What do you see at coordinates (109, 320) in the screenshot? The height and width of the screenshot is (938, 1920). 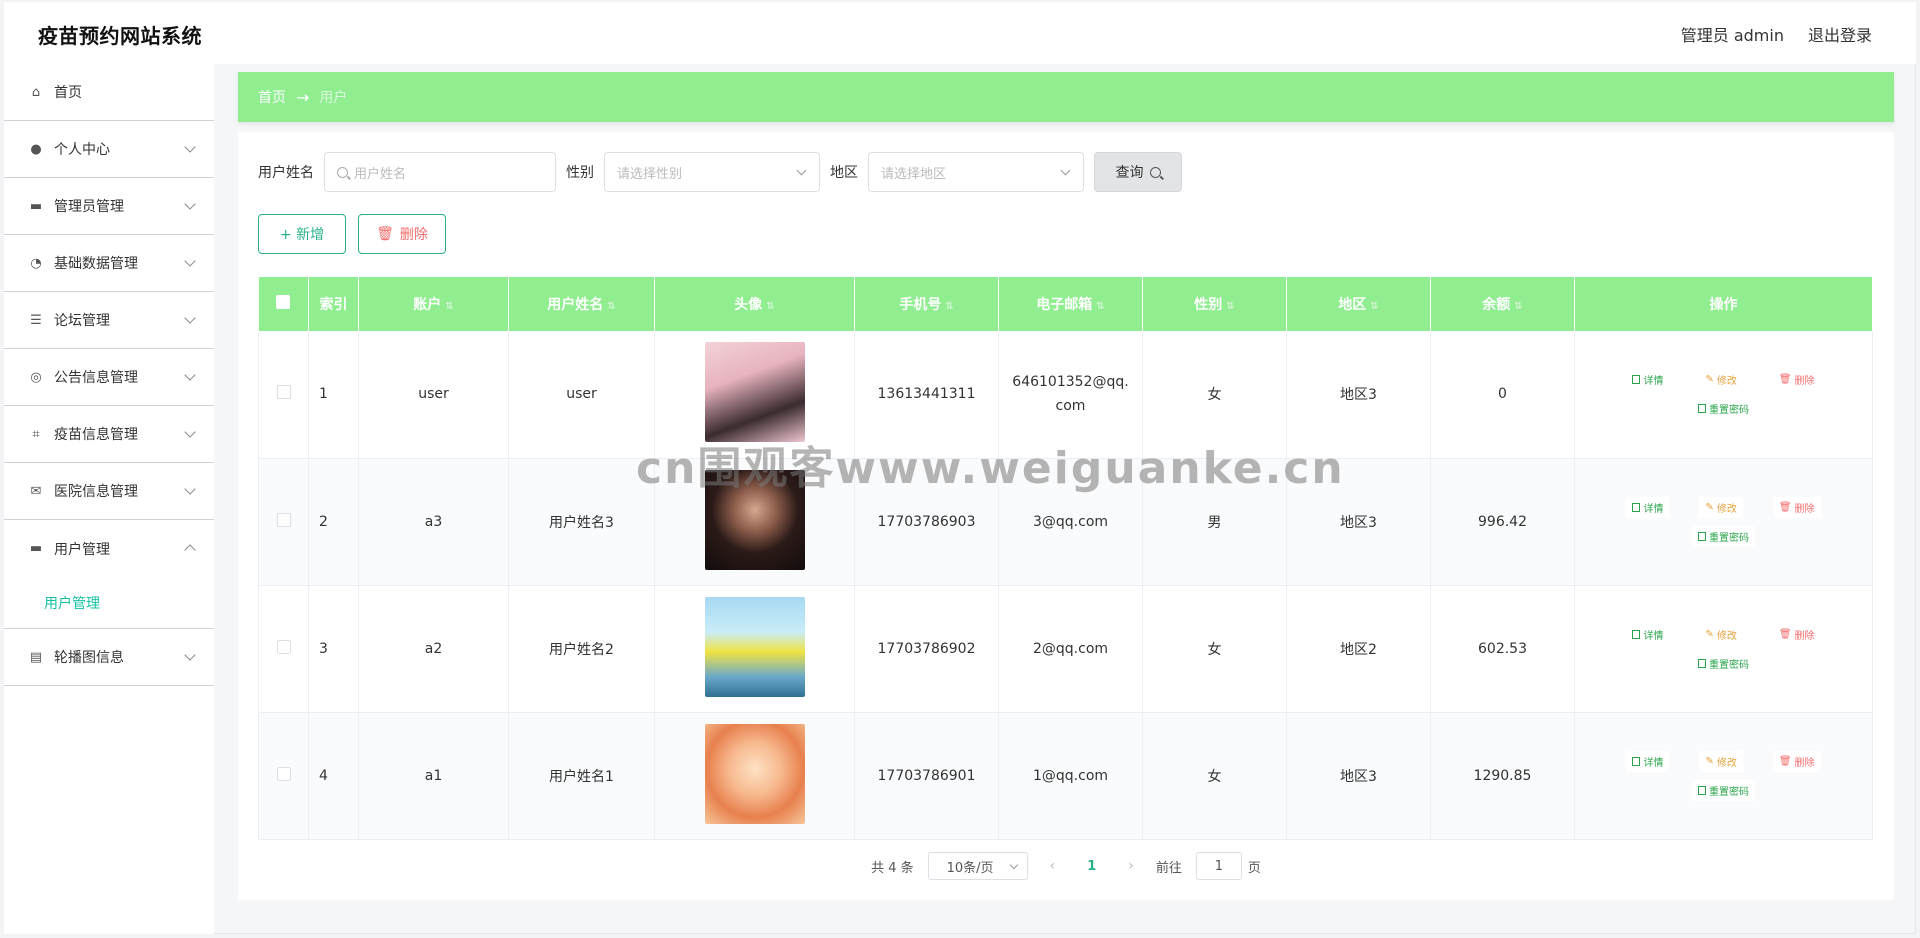 I see `sidebar-item-forum: ☰ 论坛管理` at bounding box center [109, 320].